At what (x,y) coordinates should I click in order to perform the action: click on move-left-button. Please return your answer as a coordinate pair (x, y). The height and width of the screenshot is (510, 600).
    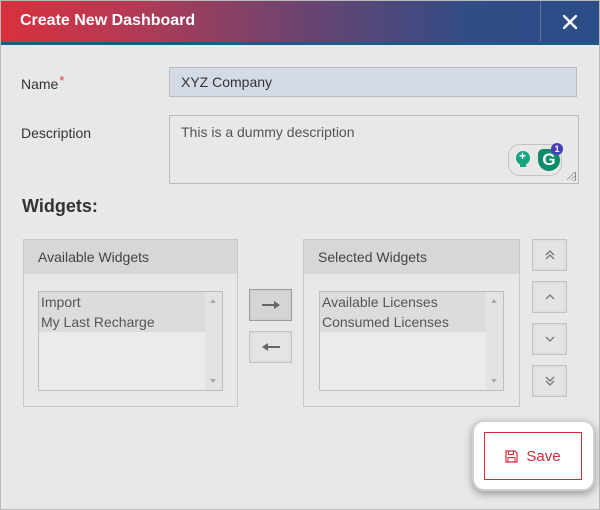
    Looking at the image, I should click on (270, 347).